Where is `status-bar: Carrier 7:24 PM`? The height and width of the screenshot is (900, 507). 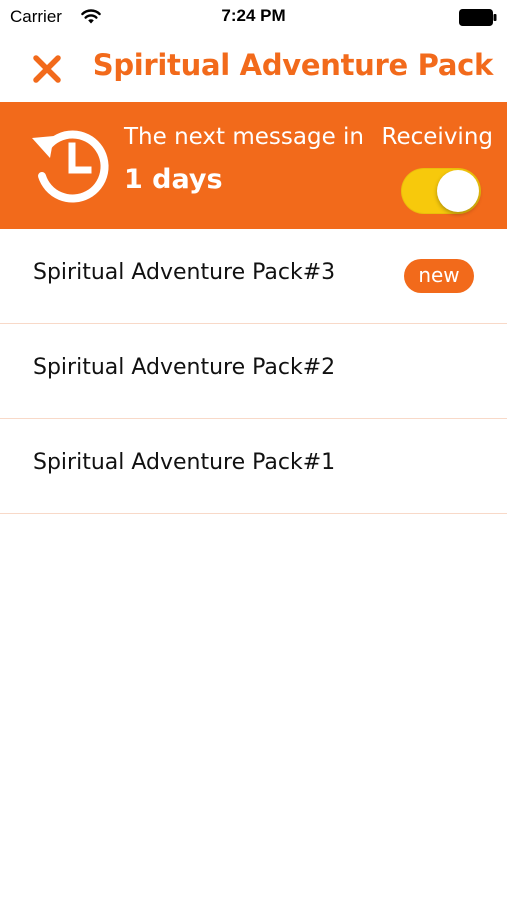 status-bar: Carrier 7:24 PM is located at coordinates (253, 18).